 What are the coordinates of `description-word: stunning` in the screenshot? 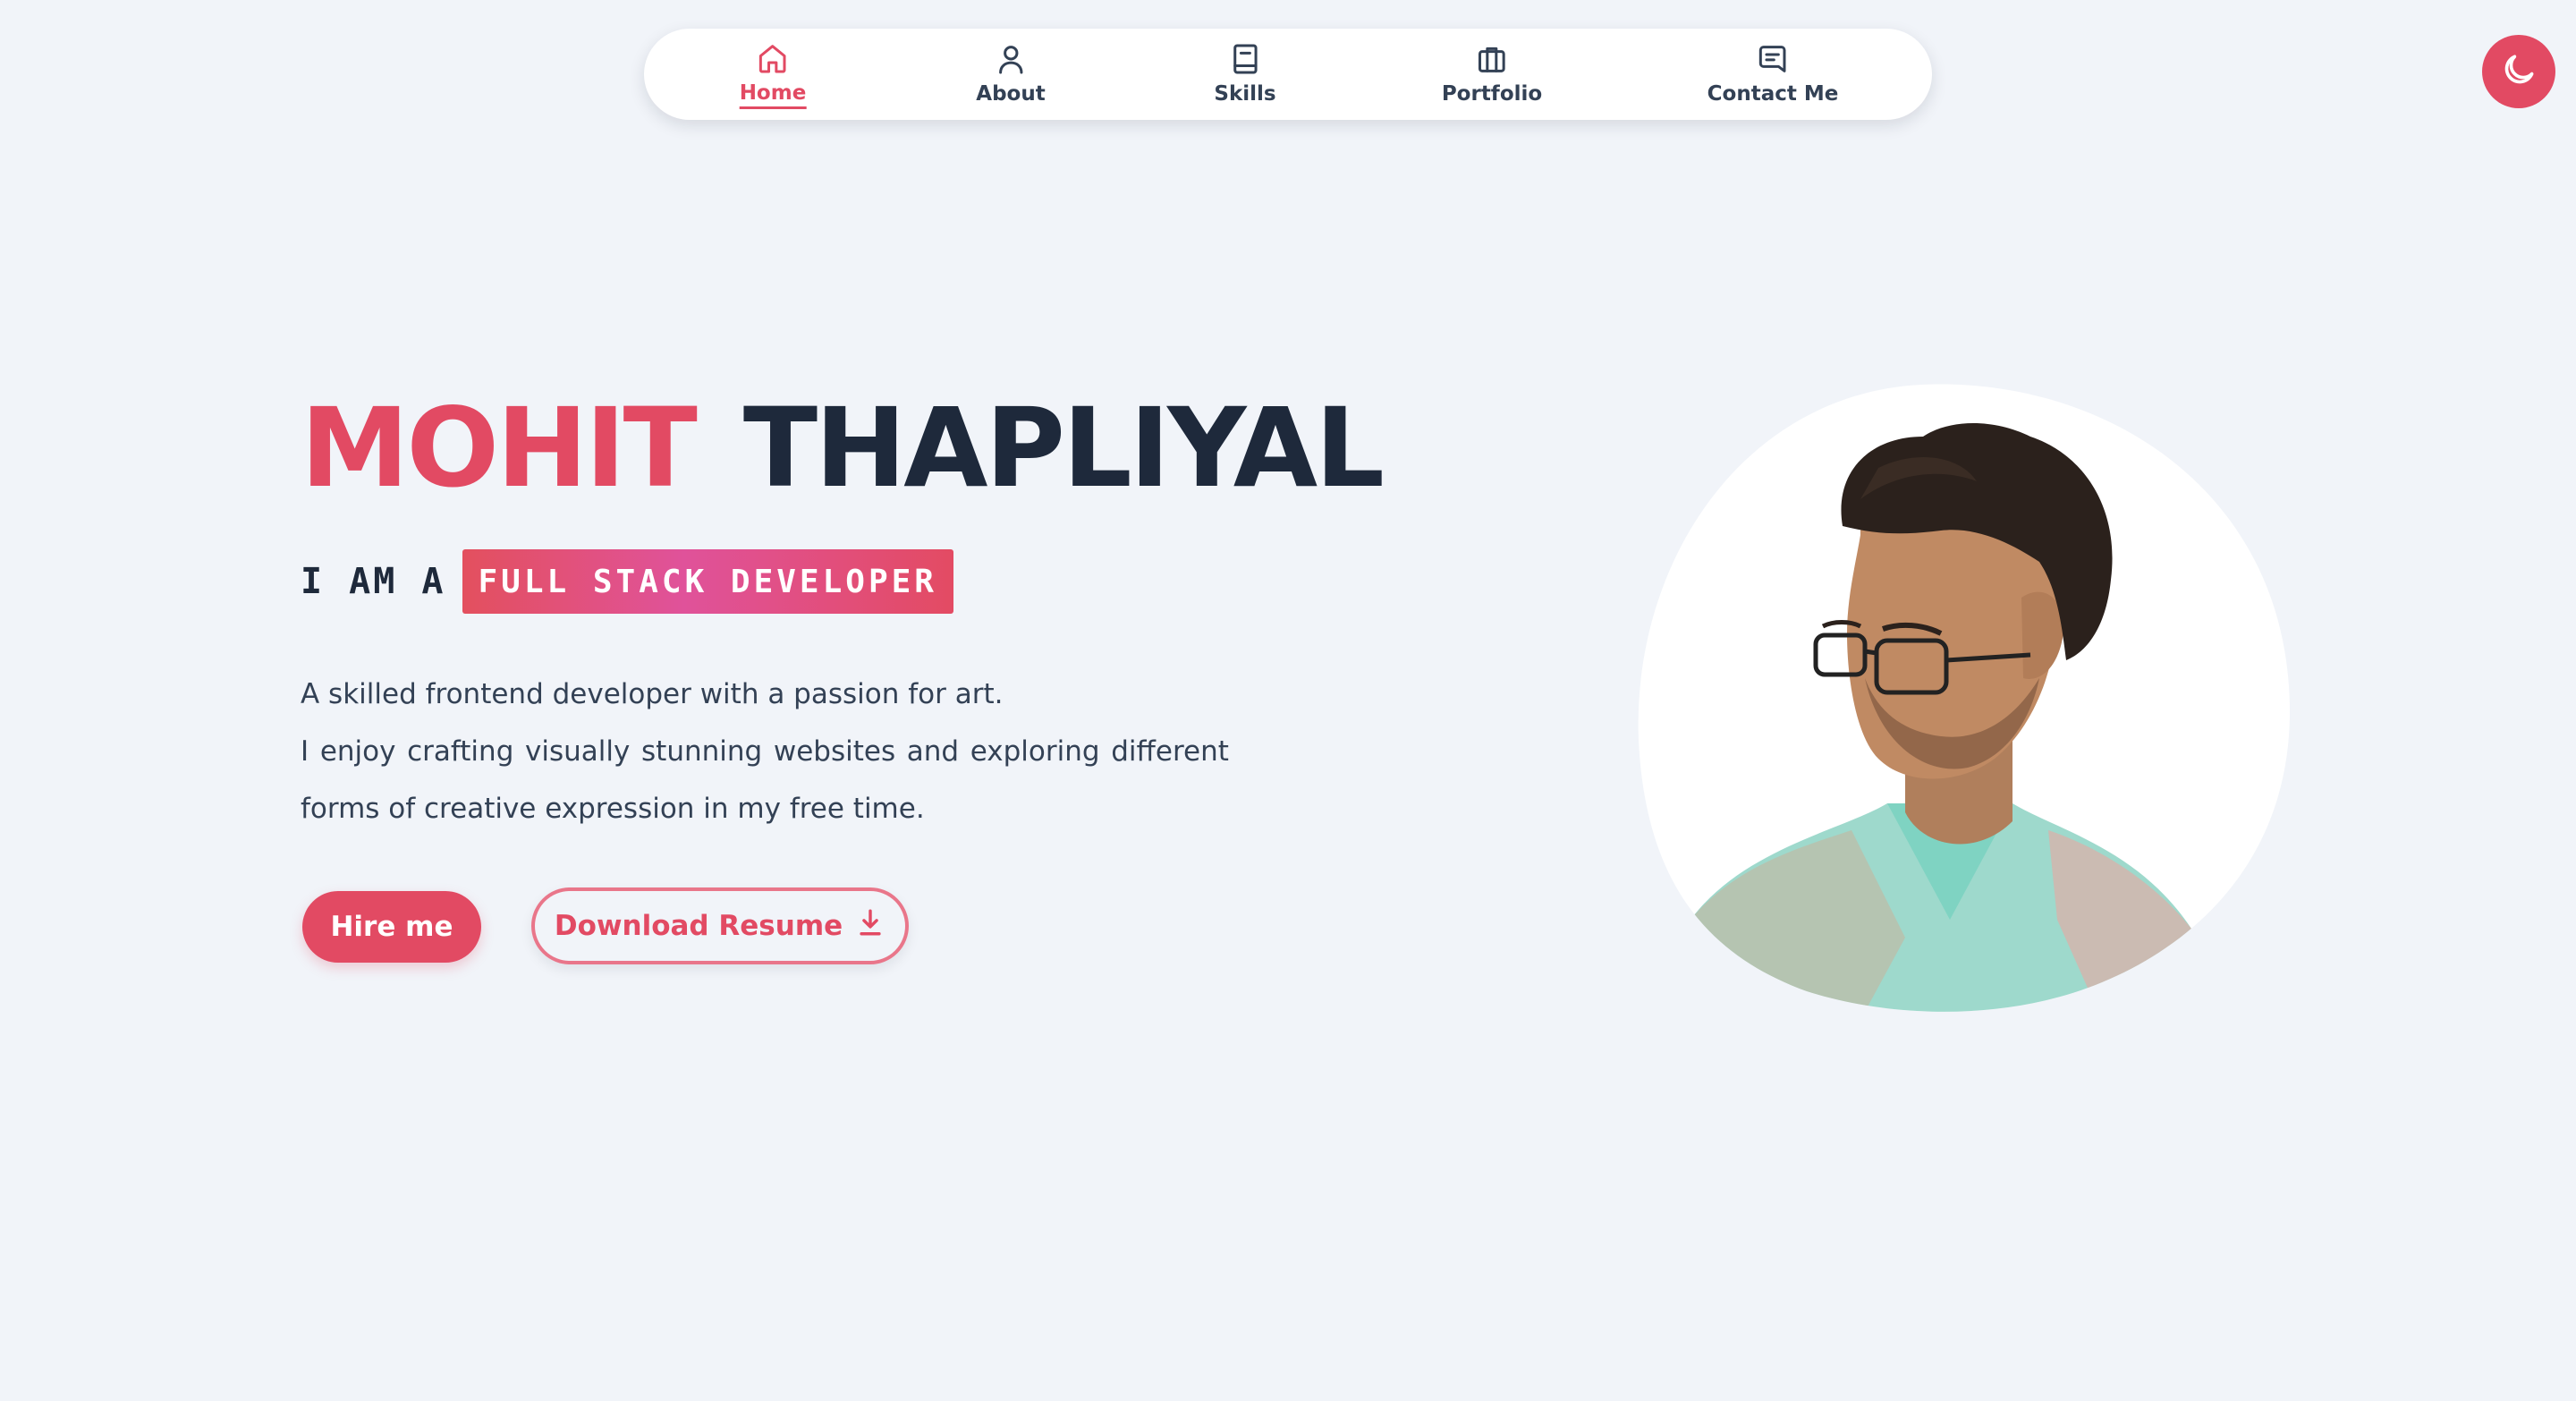 It's located at (702, 751).